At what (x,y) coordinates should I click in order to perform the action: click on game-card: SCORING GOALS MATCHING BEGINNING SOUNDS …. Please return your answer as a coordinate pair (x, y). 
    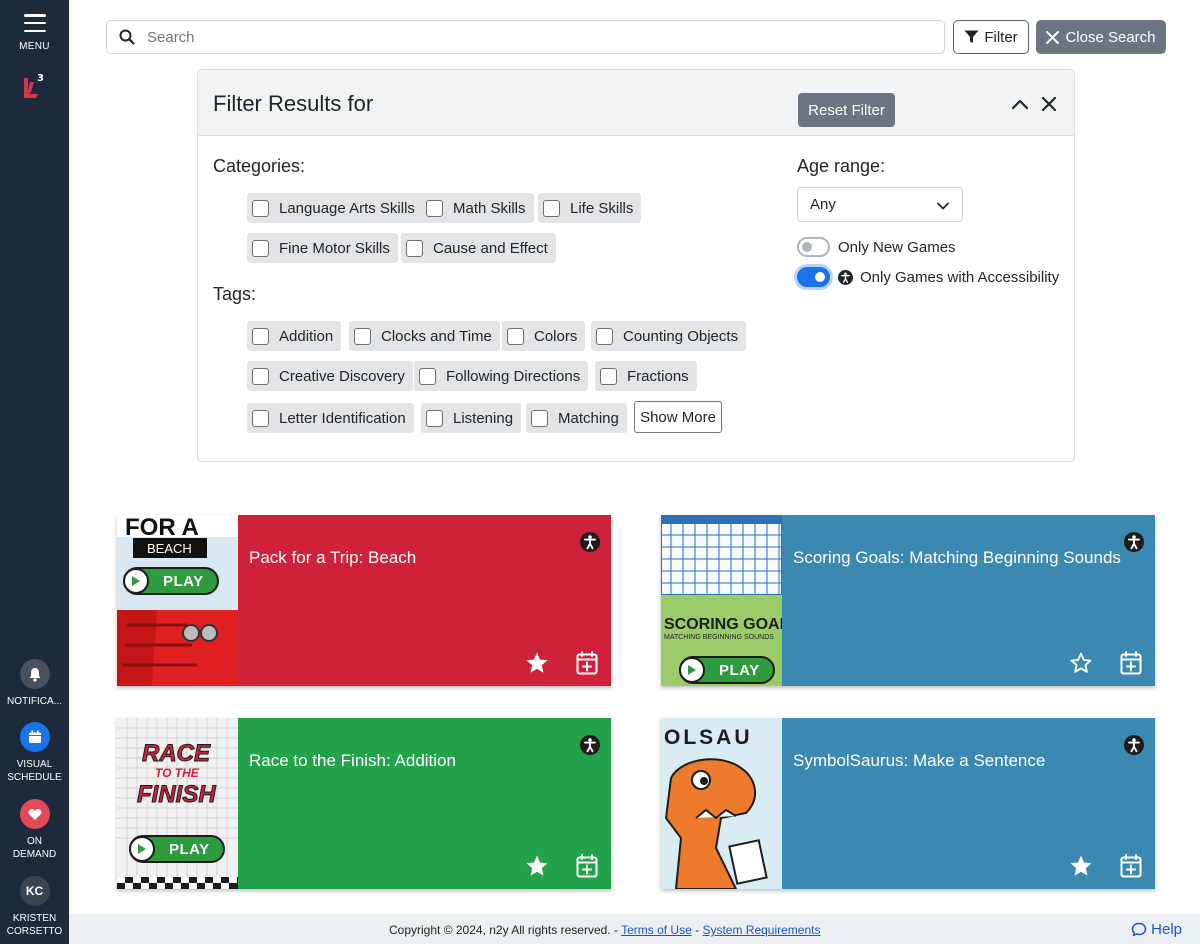
    Looking at the image, I should click on (908, 600).